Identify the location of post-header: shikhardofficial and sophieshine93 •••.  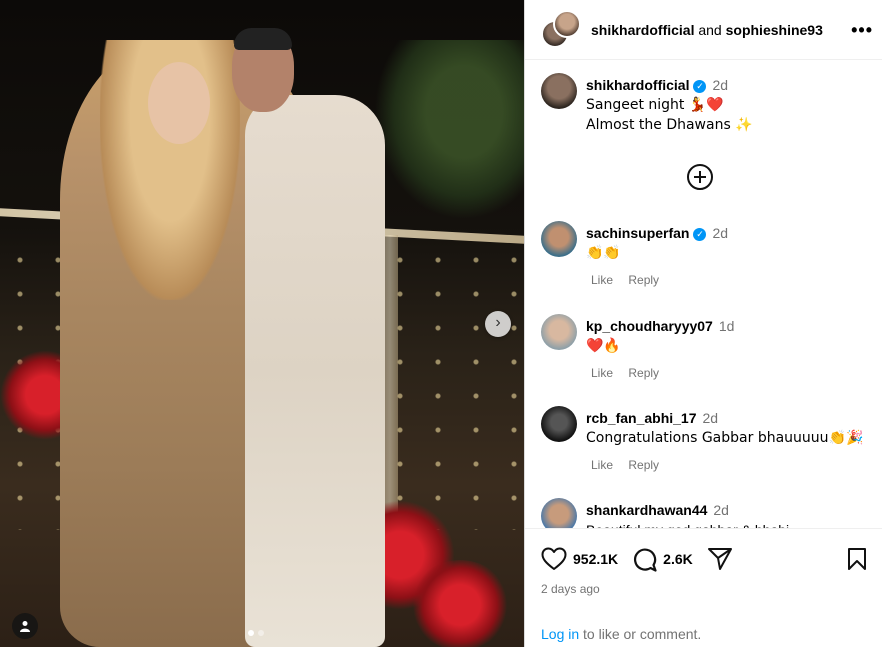
(703, 30).